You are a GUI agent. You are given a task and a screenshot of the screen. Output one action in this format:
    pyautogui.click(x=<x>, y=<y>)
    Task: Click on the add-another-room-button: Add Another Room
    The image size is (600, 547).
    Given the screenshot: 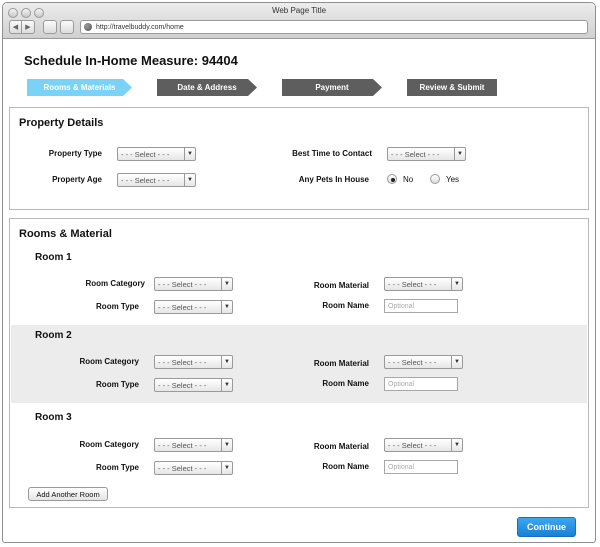 What is the action you would take?
    pyautogui.click(x=68, y=494)
    